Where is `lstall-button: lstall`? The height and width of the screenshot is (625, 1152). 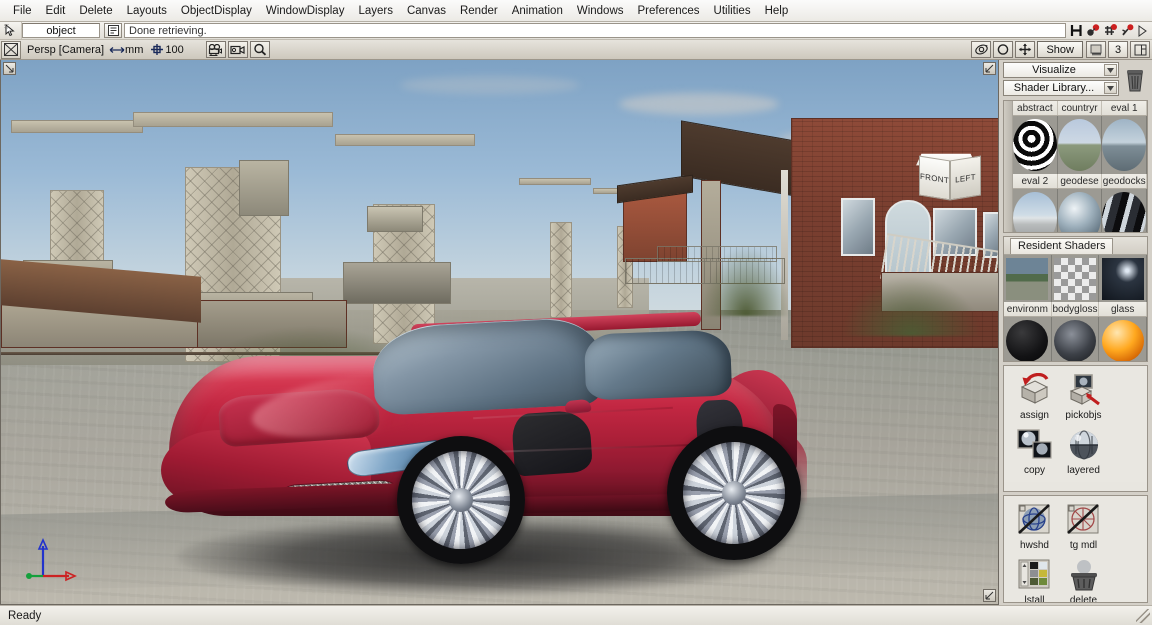
lstall-button: lstall is located at coordinates (1034, 578).